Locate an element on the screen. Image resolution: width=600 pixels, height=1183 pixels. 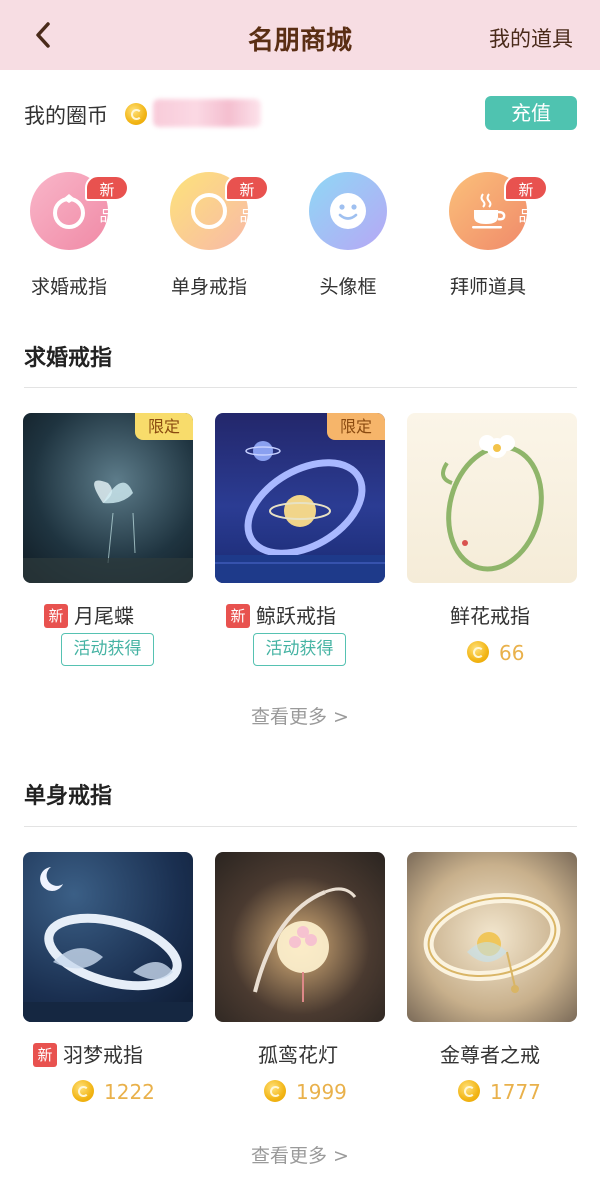
product-price: 1999 is located at coordinates (305, 1092).